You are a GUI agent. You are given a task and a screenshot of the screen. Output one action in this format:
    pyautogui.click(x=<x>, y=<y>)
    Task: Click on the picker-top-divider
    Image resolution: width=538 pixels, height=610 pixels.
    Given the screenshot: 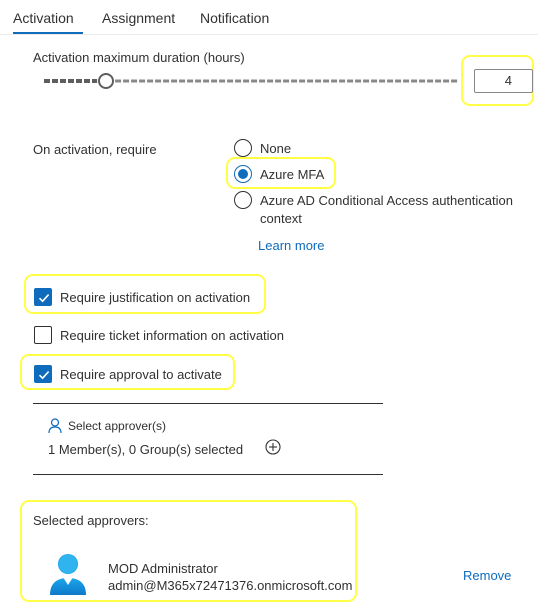 What is the action you would take?
    pyautogui.click(x=208, y=403)
    